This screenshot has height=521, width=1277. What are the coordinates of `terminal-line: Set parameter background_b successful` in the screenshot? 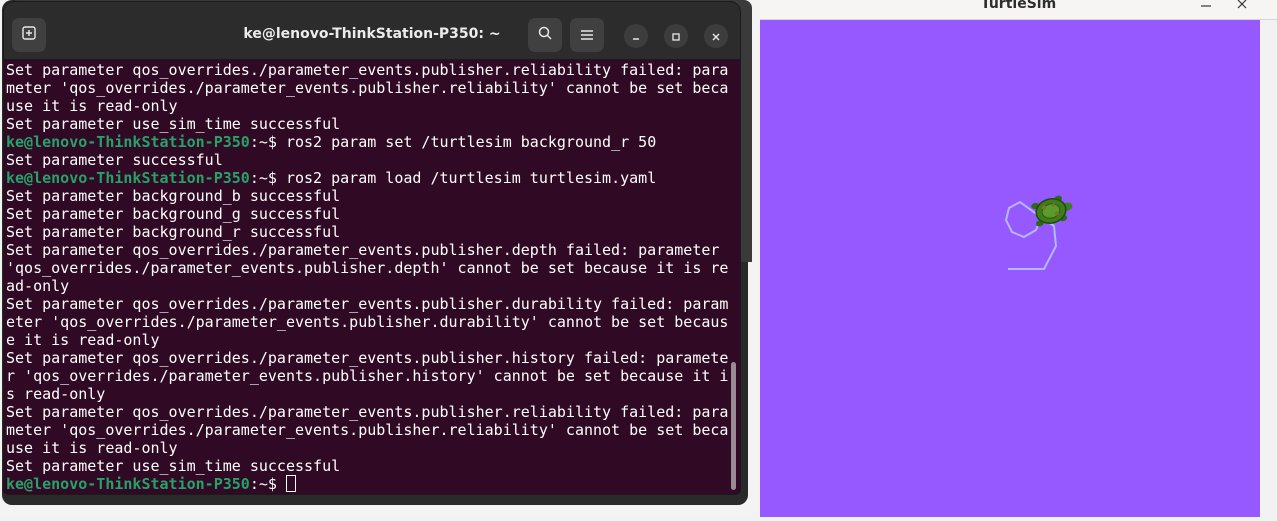 It's located at (369, 196).